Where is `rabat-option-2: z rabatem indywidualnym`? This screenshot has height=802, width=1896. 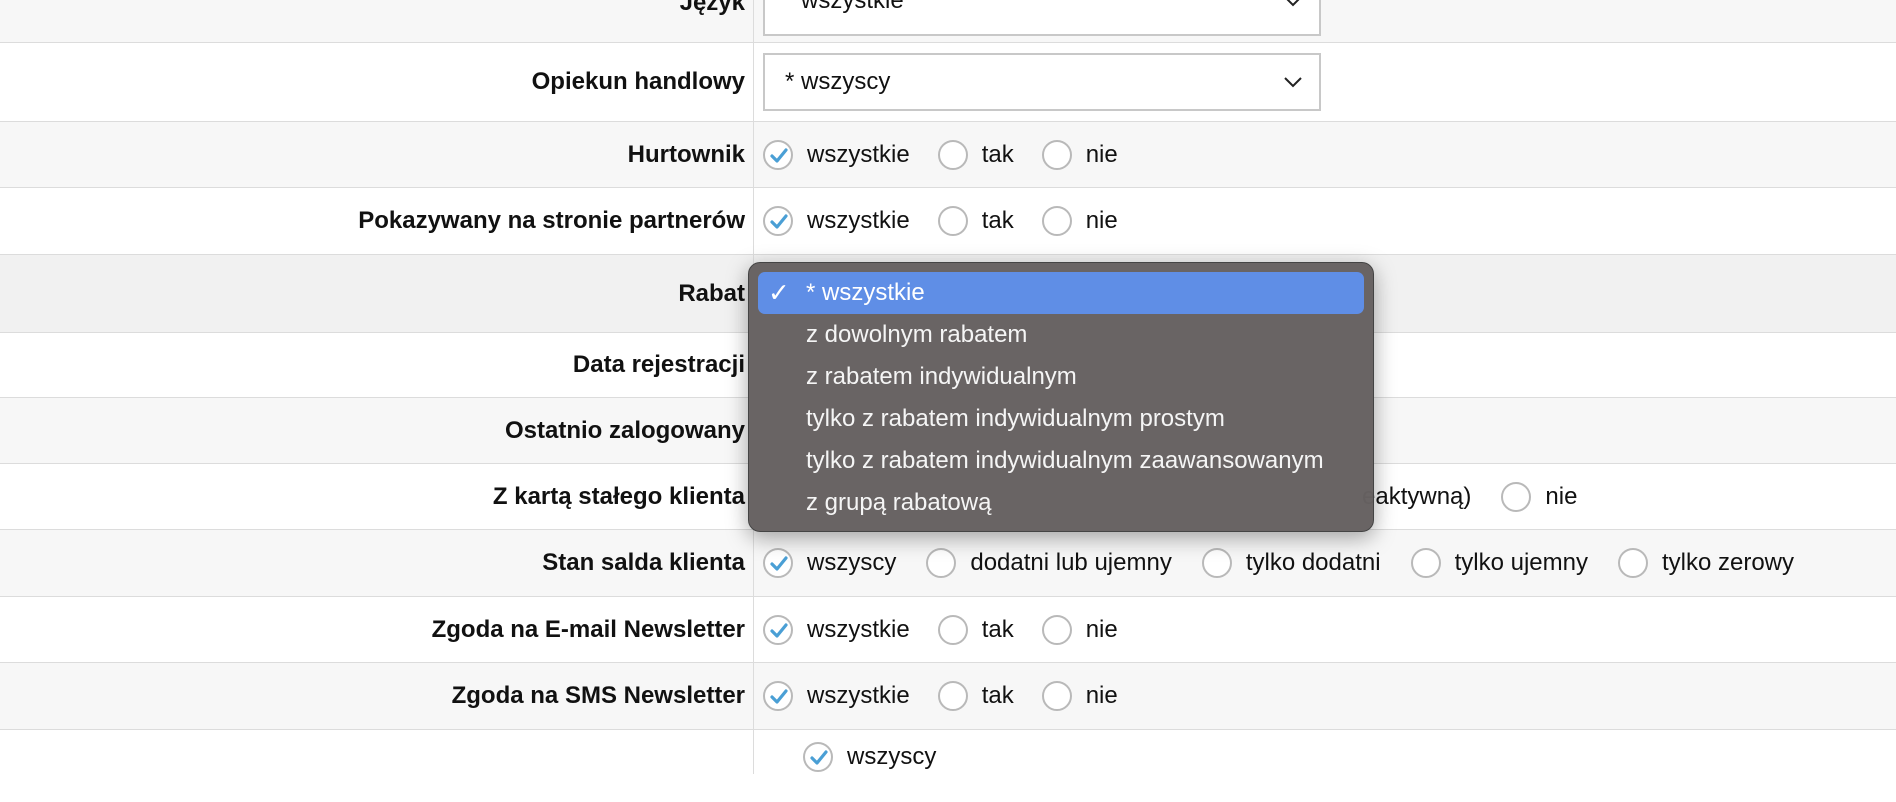 rabat-option-2: z rabatem indywidualnym is located at coordinates (1061, 377).